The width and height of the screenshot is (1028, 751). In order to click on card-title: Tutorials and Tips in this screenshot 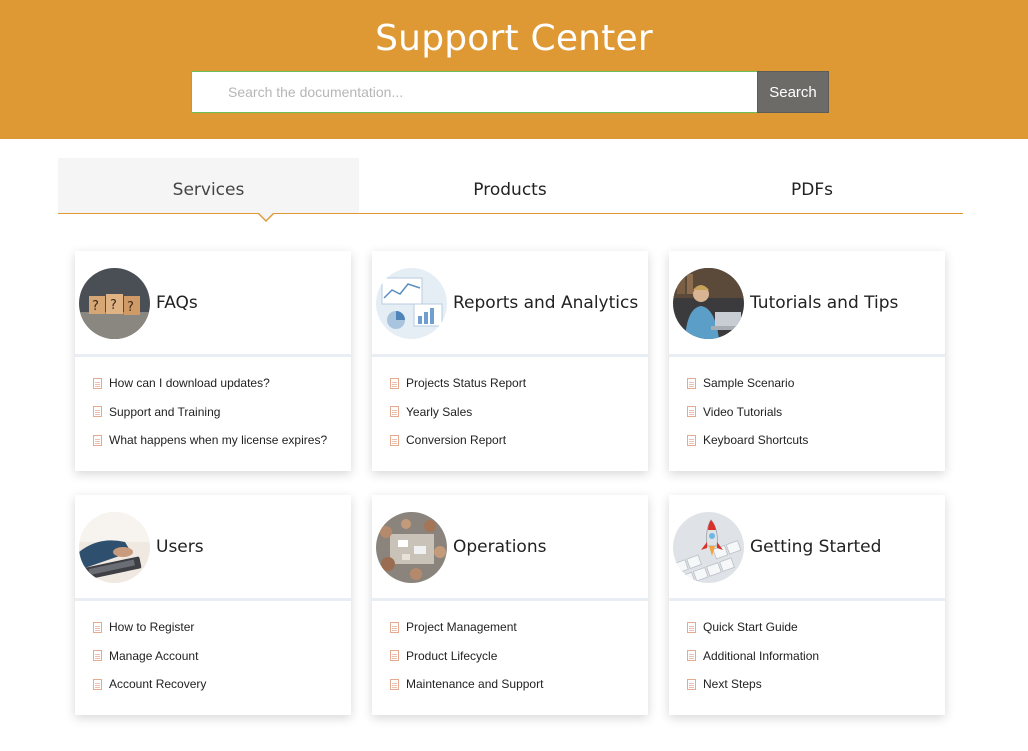, I will do `click(824, 303)`.